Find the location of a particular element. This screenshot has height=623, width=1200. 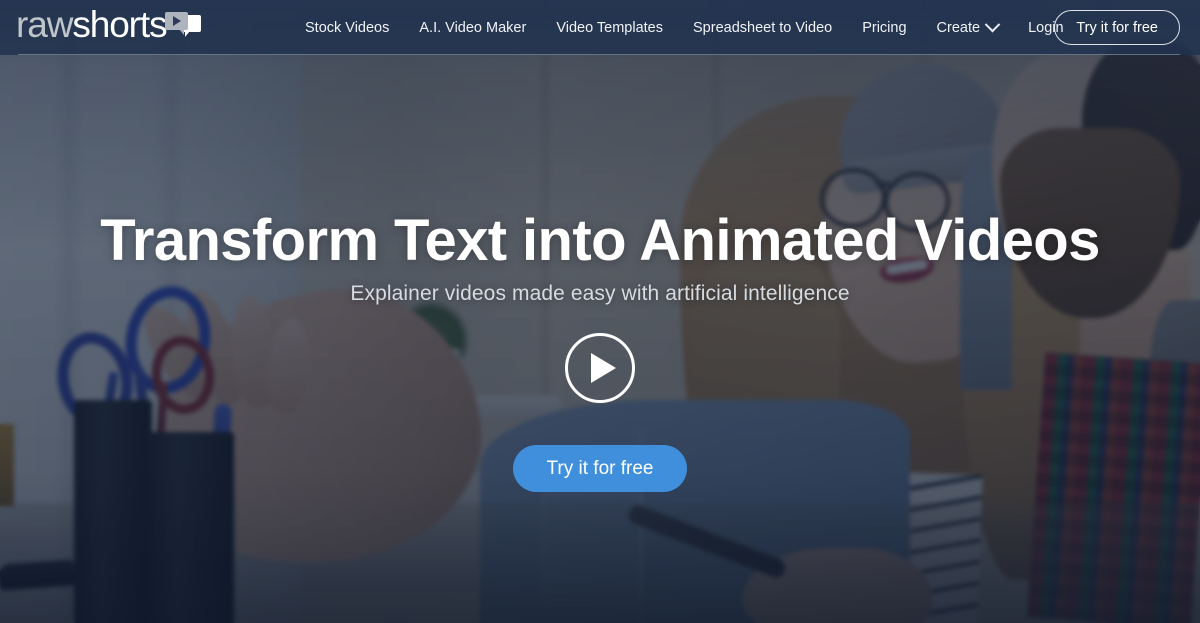

nav-item-stock-videos: Stock Videos is located at coordinates (347, 28).